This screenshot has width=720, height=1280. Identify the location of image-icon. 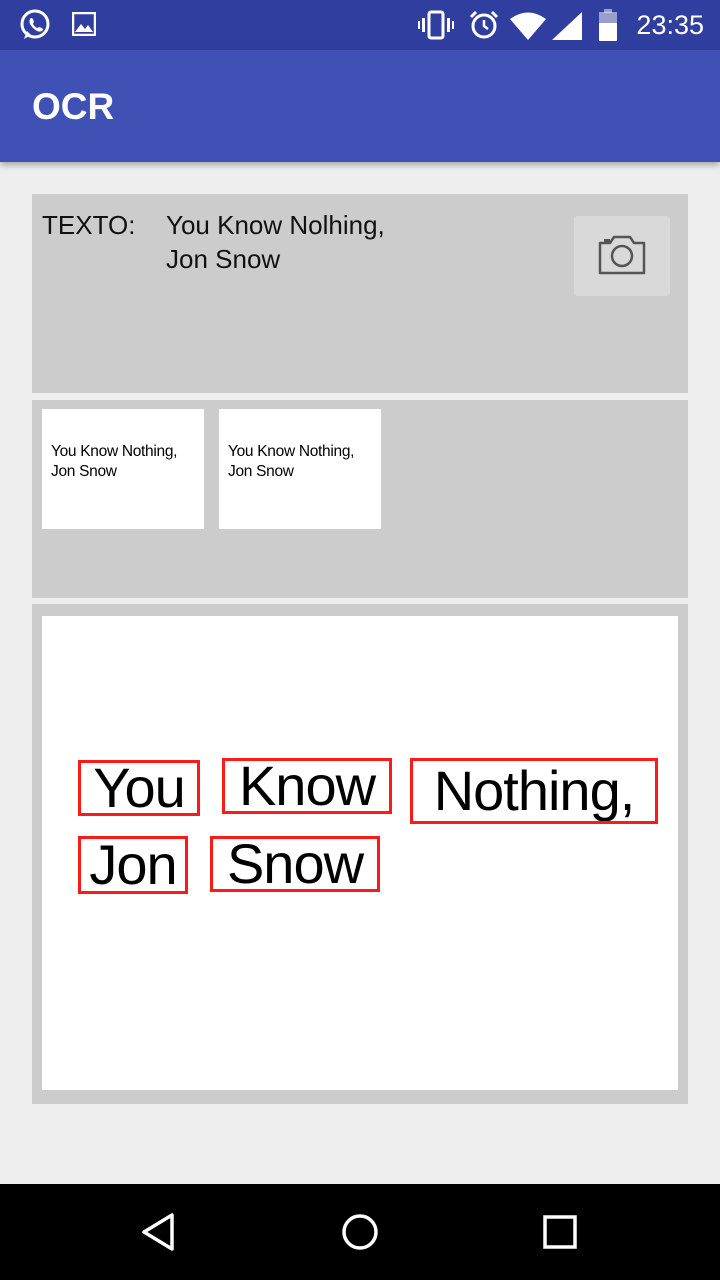
(84, 26).